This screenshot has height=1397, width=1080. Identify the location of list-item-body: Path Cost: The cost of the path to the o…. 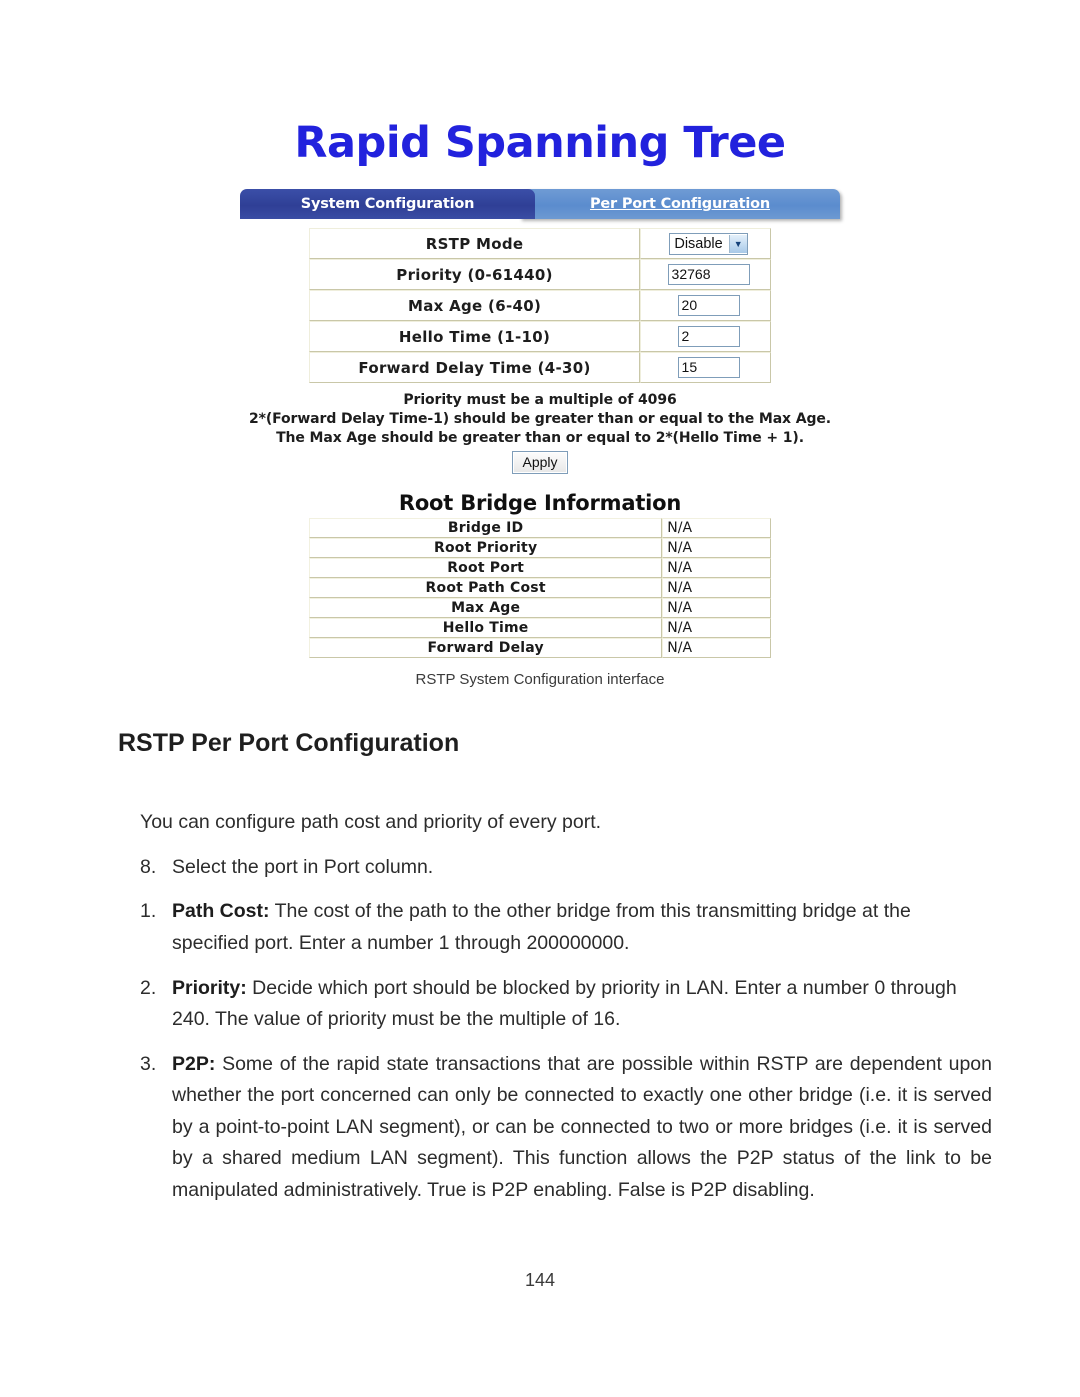
(582, 927).